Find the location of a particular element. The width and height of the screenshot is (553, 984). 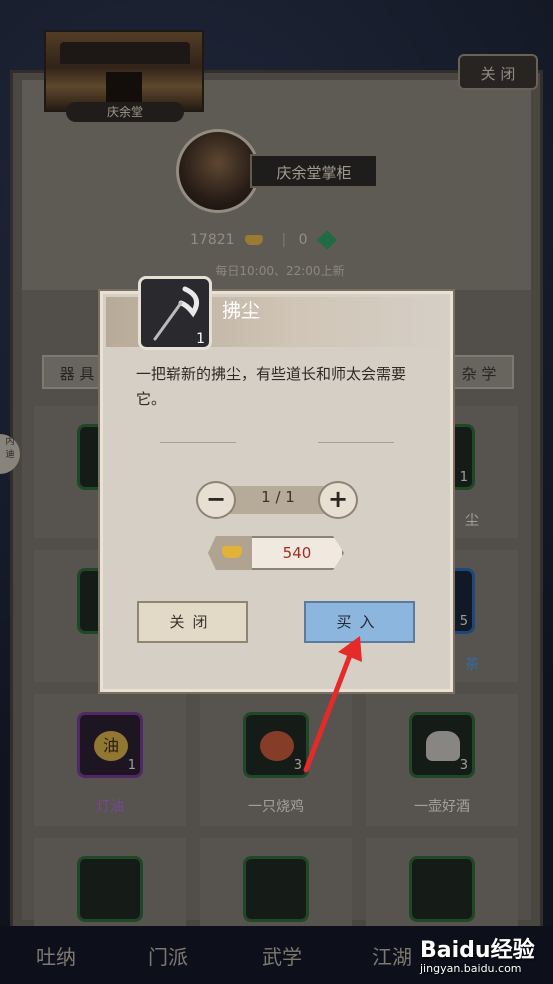

baidu-watermark: Baidu经验 jingyan.baidu.com is located at coordinates (485, 956).